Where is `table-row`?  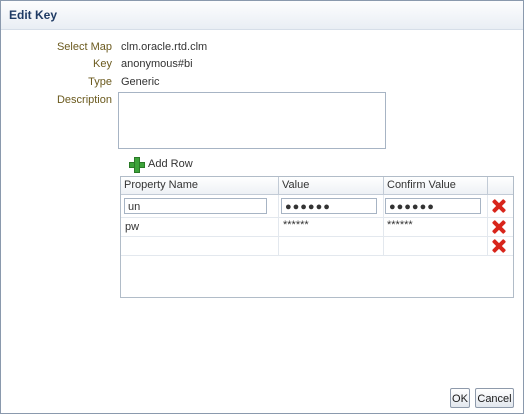
table-row is located at coordinates (317, 246).